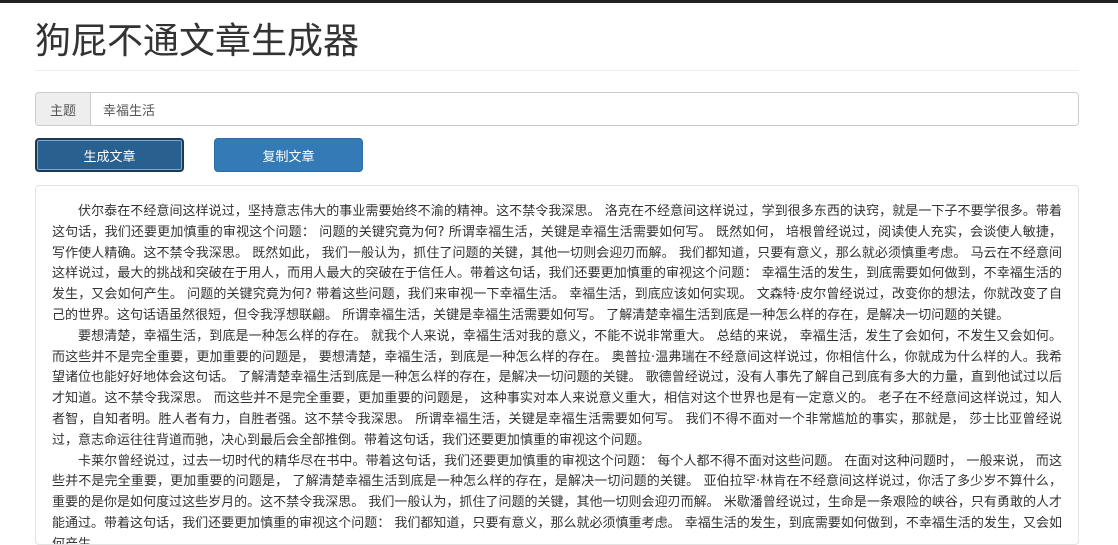 Image resolution: width=1118 pixels, height=545 pixels. I want to click on title-divider, so click(557, 70).